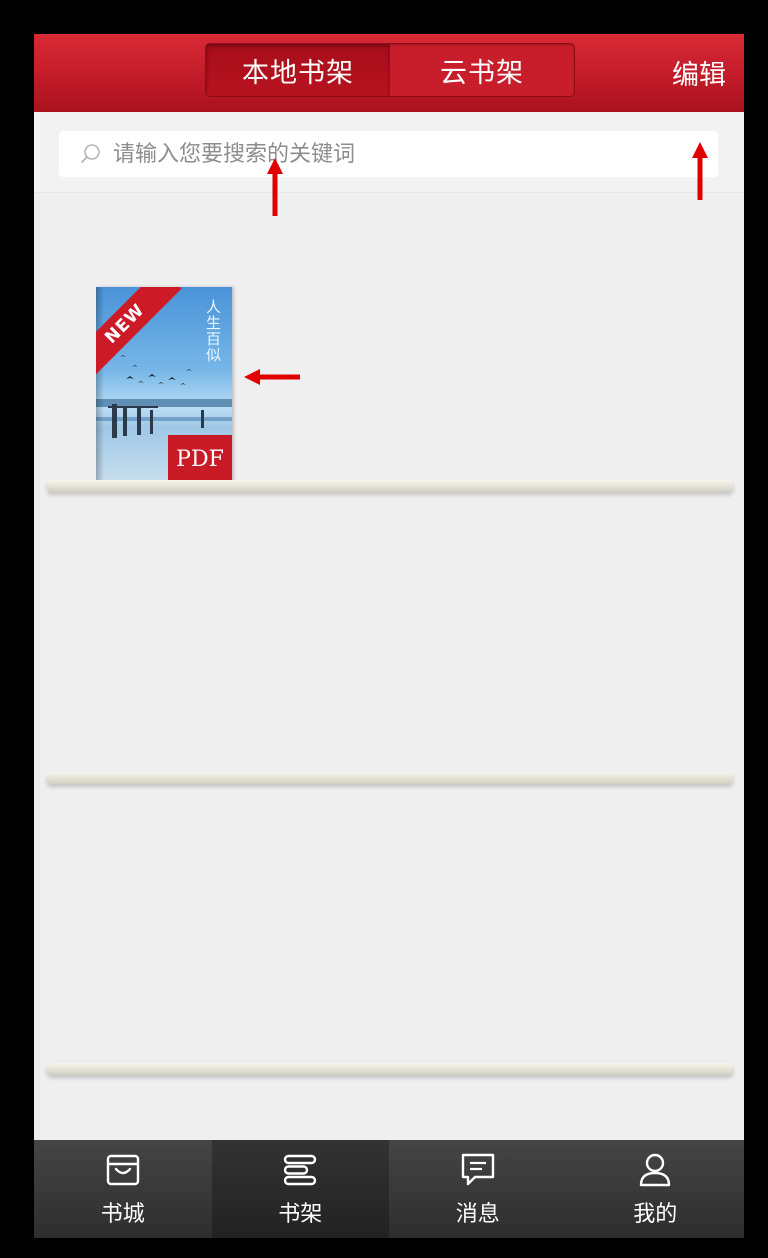 The image size is (768, 1258). I want to click on edit-button: 编辑, so click(699, 72).